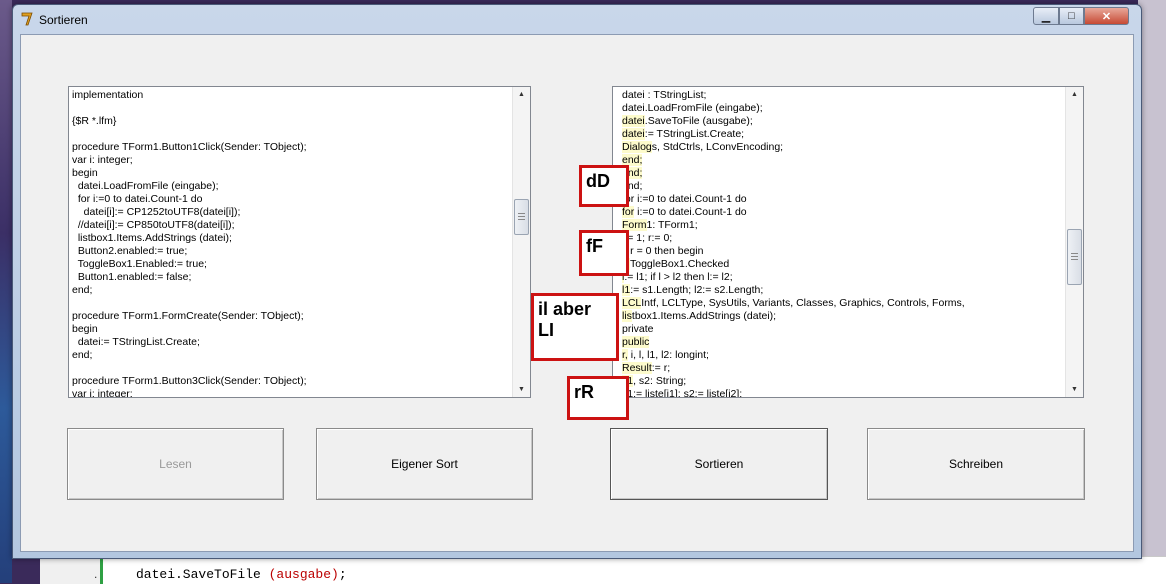 The image size is (1166, 584). Describe the element at coordinates (843, 225) in the screenshot. I see `memo-line: Form1: TForm1;` at that location.